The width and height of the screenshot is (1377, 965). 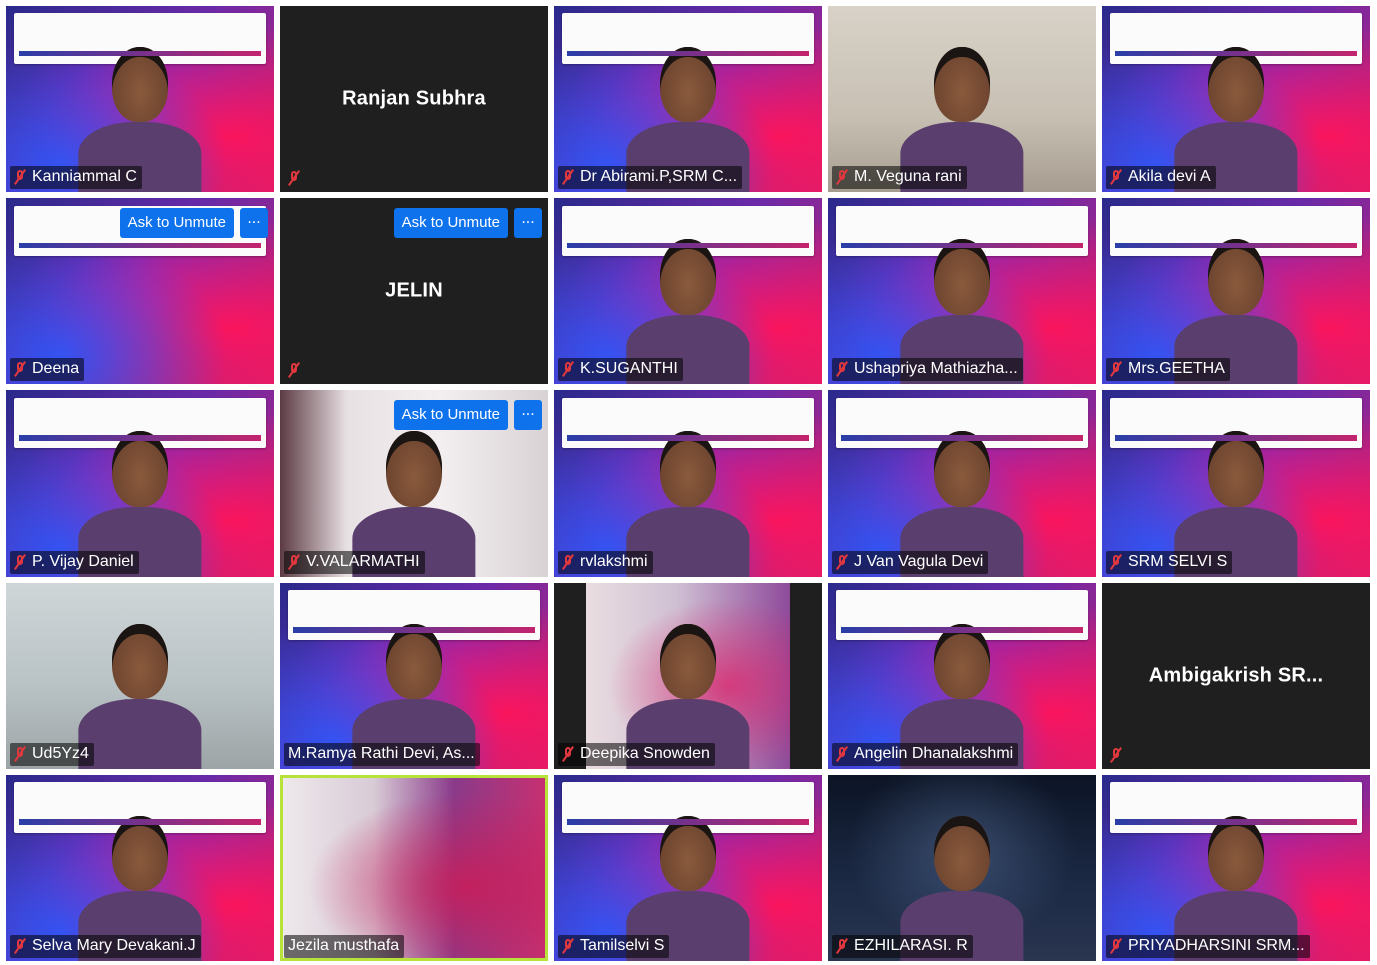 I want to click on participant-name: Kanniammal C, so click(x=84, y=177).